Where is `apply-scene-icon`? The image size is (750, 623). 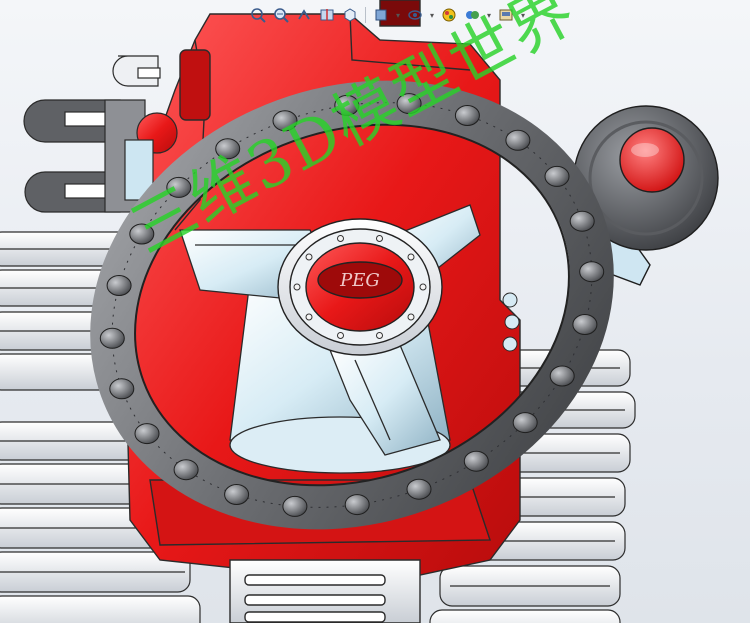
apply-scene-icon is located at coordinates (472, 15).